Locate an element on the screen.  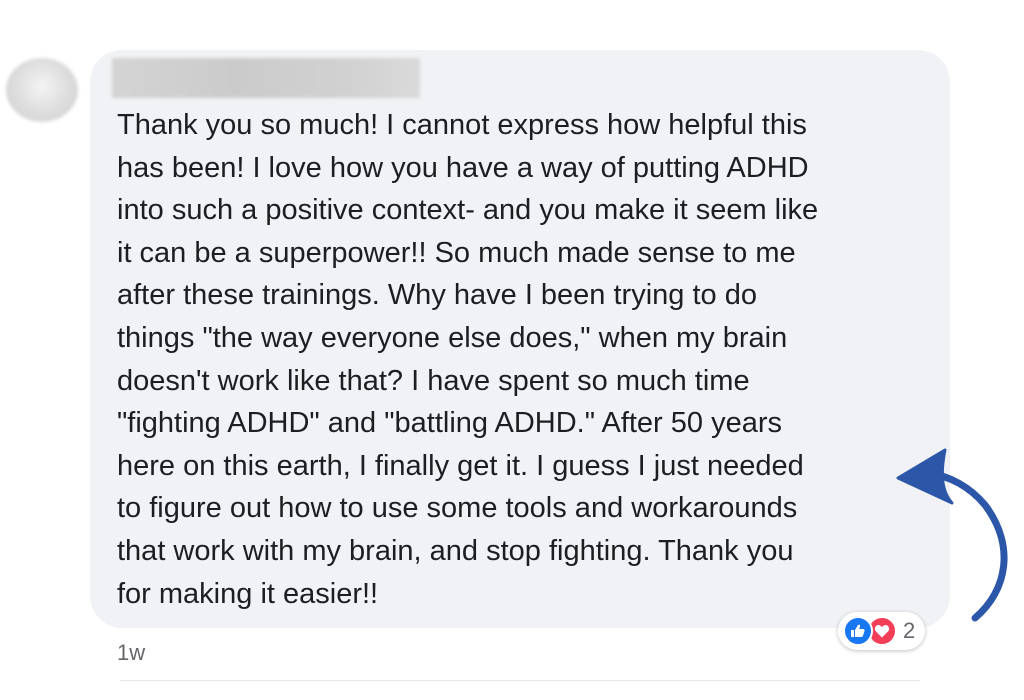
comment-timestamp: 1w is located at coordinates (131, 653).